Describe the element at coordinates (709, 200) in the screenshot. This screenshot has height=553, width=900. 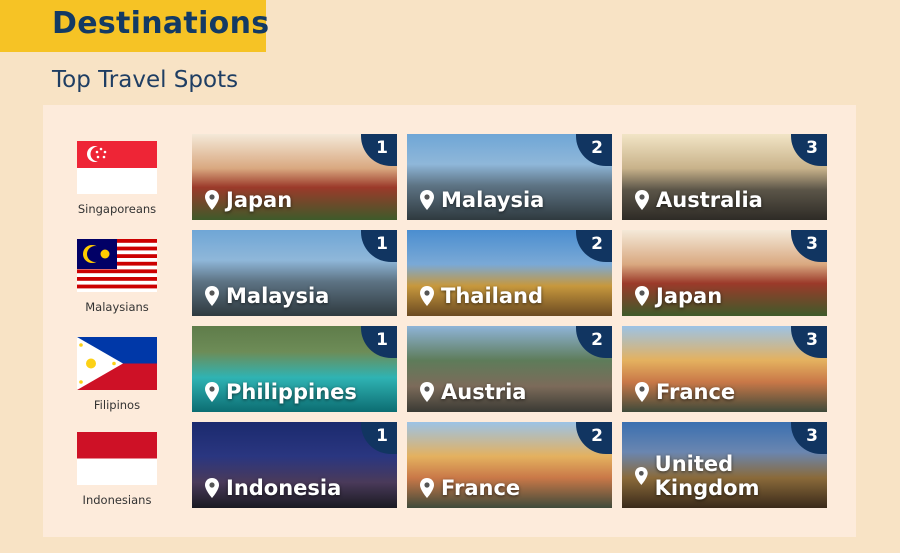
I see `destination-name: Australia` at that location.